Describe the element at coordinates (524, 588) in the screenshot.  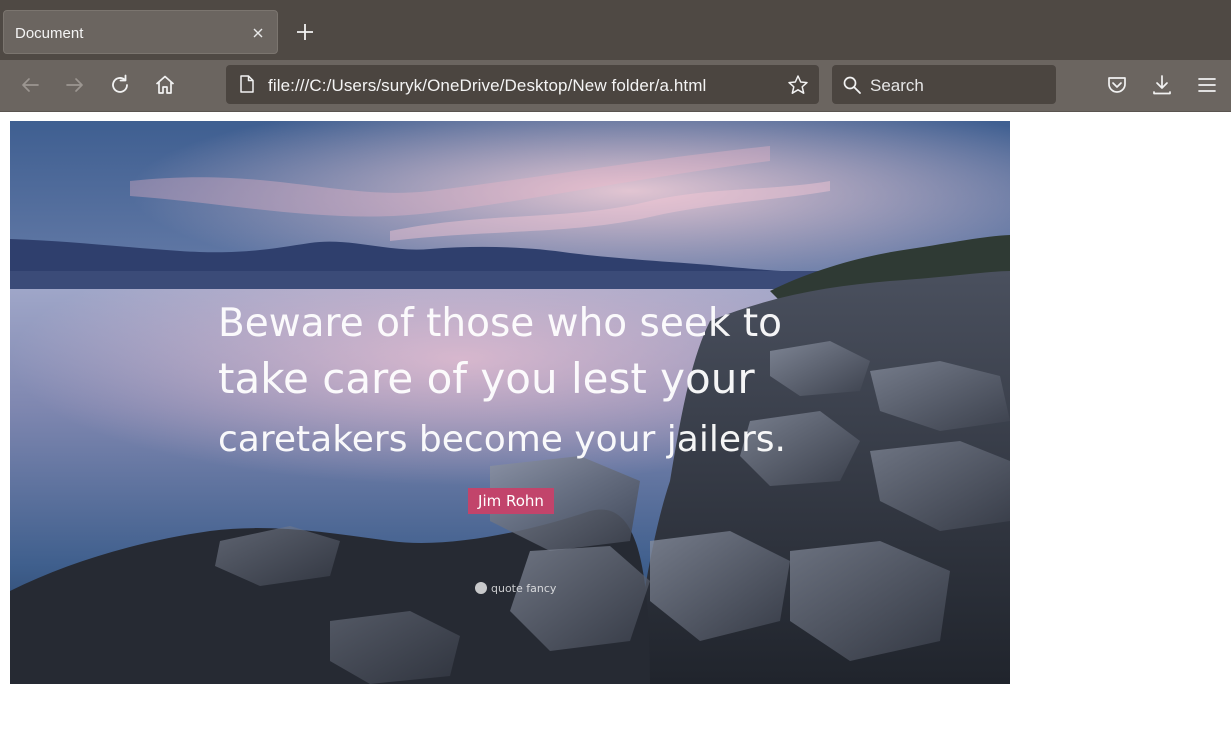
I see `watermark-text: quote fancy` at that location.